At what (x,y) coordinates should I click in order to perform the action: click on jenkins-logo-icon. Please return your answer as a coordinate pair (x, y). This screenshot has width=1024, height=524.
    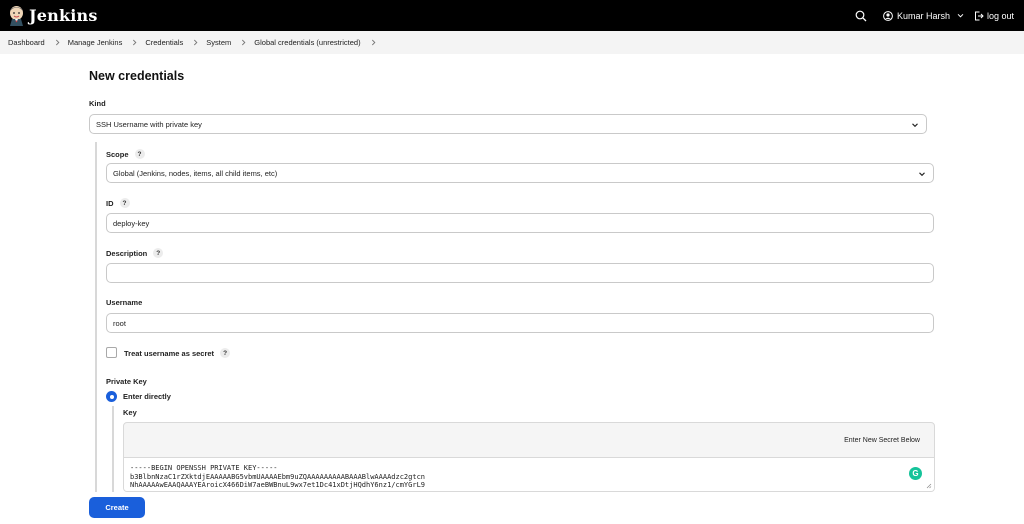
    Looking at the image, I should click on (16, 15).